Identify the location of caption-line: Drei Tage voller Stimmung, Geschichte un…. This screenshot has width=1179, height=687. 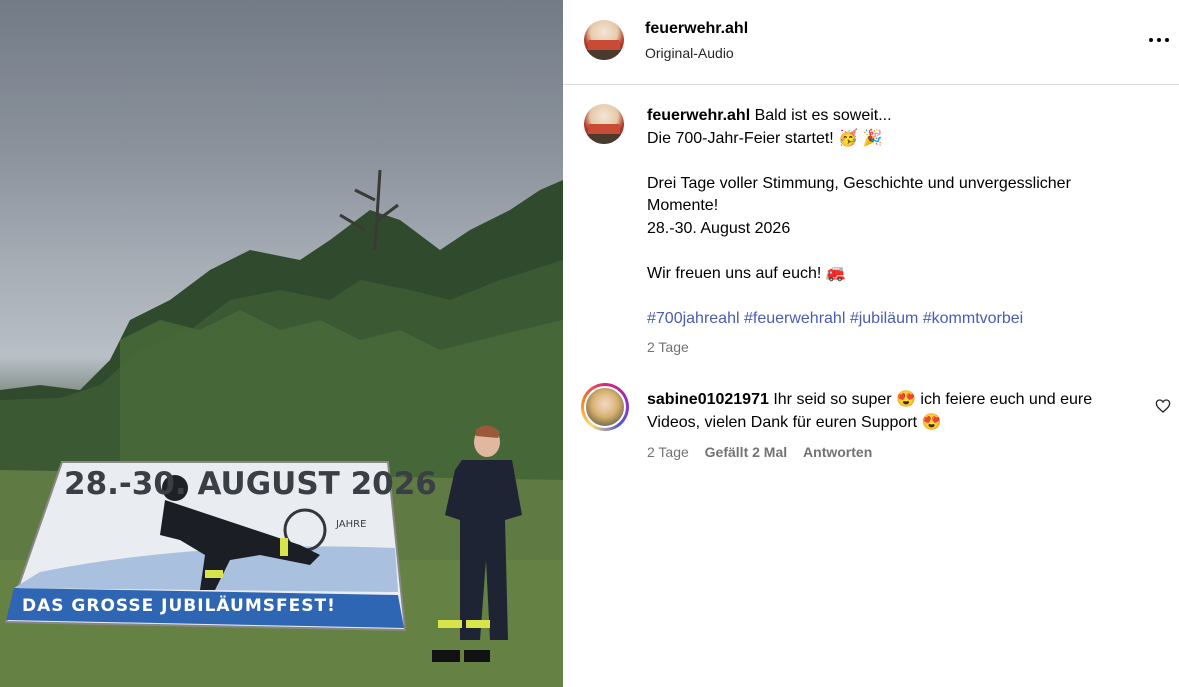
(859, 183).